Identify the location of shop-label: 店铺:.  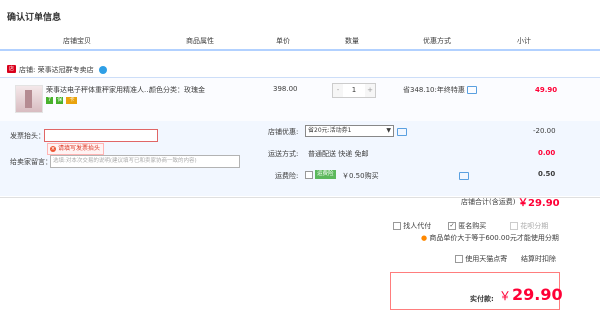
(27, 70).